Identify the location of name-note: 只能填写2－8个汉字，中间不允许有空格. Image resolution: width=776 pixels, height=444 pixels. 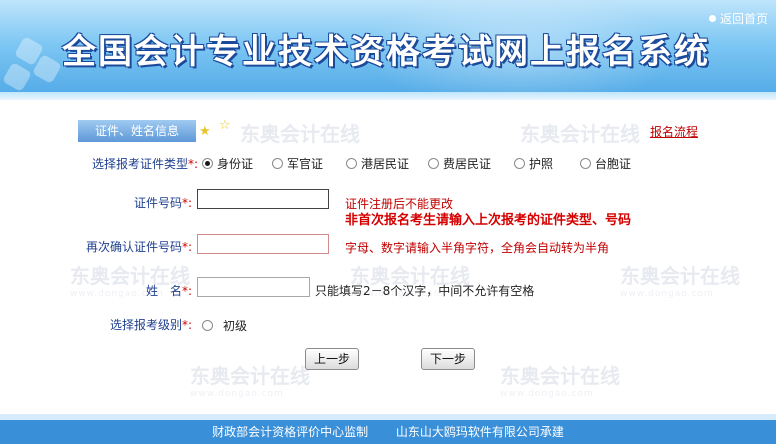
(425, 291).